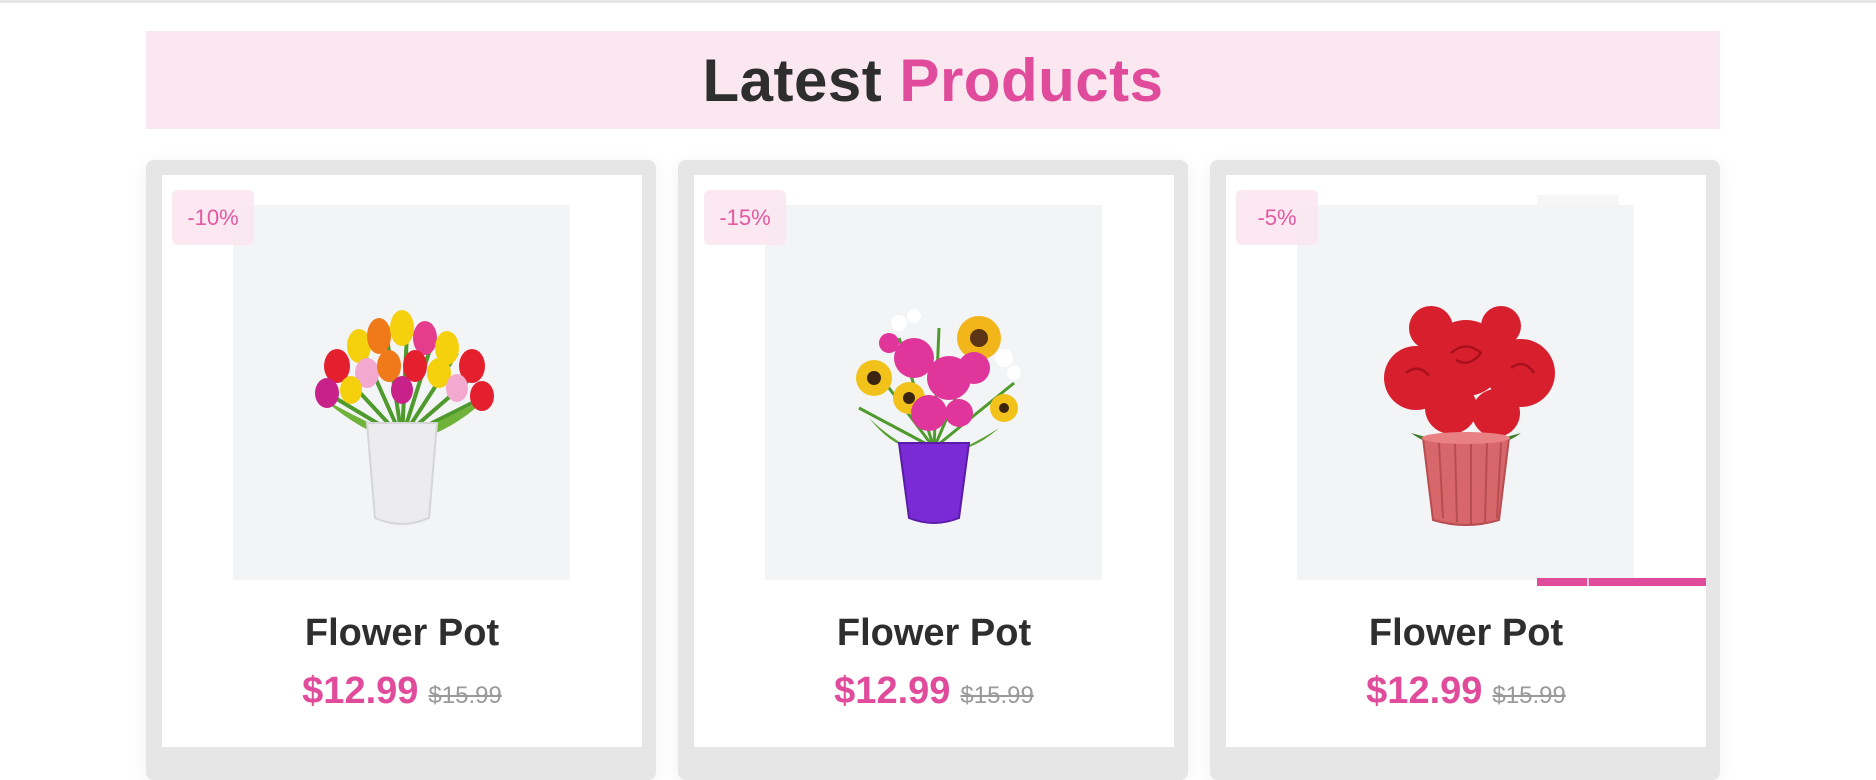  What do you see at coordinates (213, 217) in the screenshot?
I see `discount-badge: -10%` at bounding box center [213, 217].